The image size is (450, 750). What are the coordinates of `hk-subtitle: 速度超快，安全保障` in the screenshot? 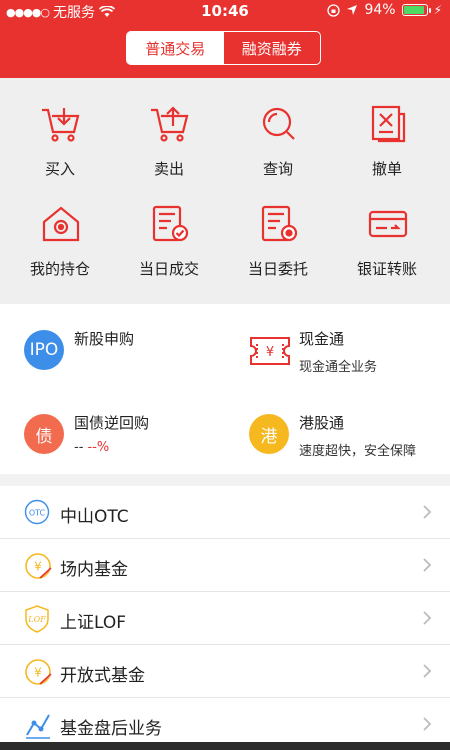 It's located at (358, 451).